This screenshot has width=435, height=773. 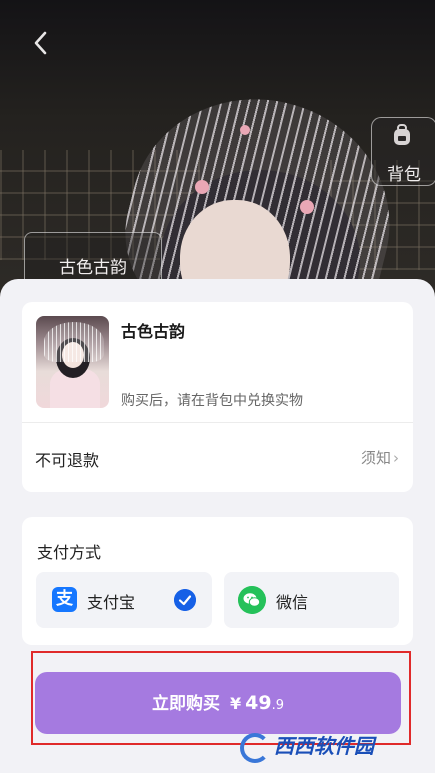 I want to click on checkmark-icon, so click(x=185, y=600).